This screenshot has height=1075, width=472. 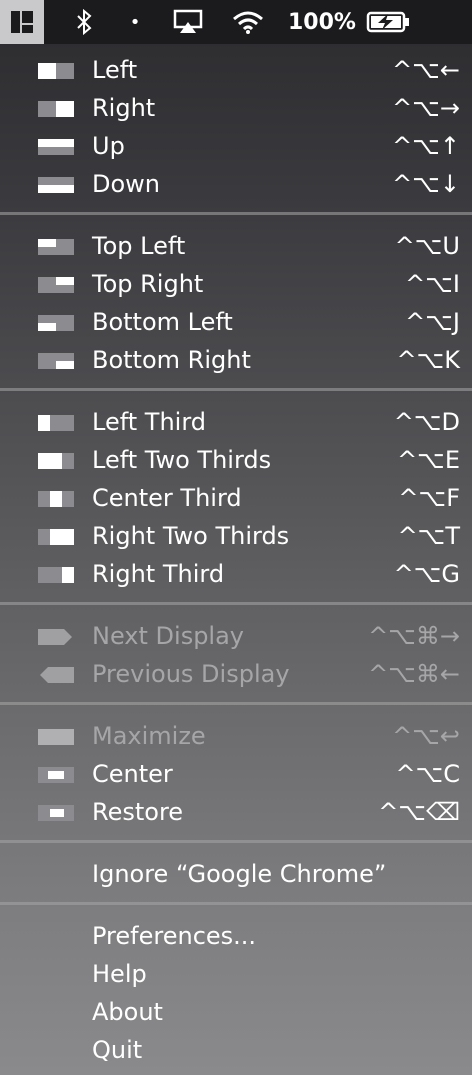 What do you see at coordinates (426, 422) in the screenshot?
I see `menu-item-shortcut: ^⌥D` at bounding box center [426, 422].